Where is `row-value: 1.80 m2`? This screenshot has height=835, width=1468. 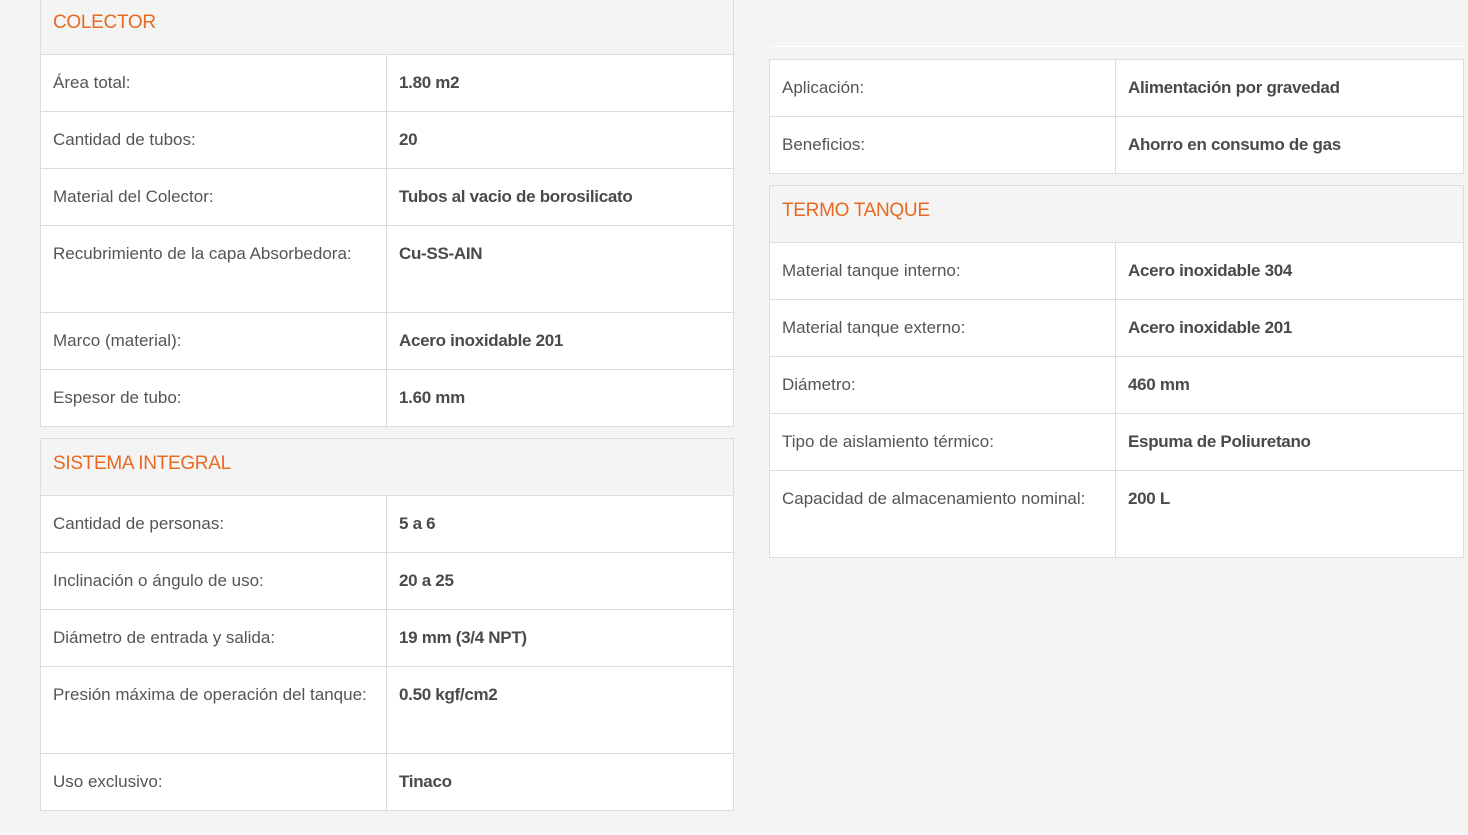
row-value: 1.80 m2 is located at coordinates (560, 83).